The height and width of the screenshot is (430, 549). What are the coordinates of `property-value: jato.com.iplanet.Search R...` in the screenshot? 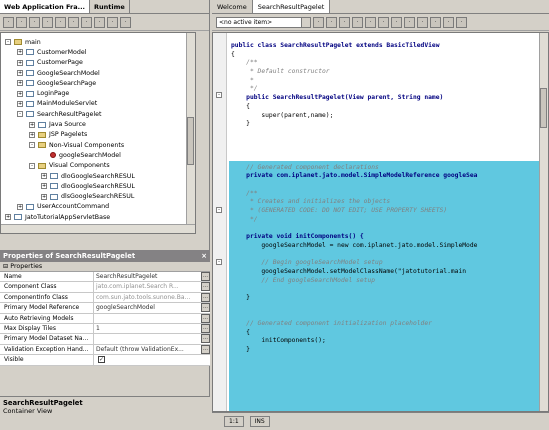 It's located at (147, 286).